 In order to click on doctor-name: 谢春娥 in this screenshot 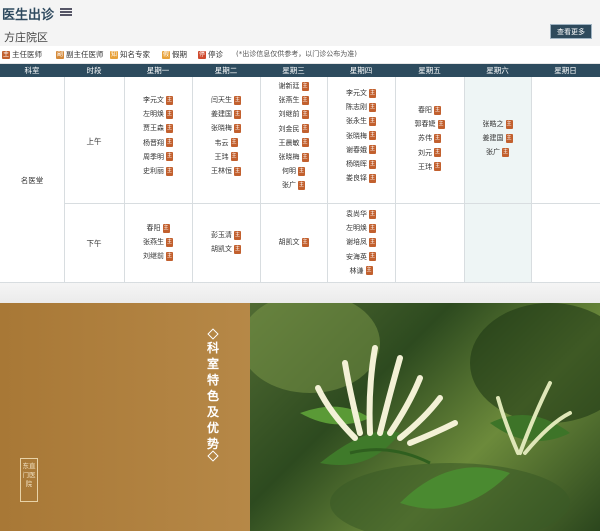, I will do `click(356, 149)`.